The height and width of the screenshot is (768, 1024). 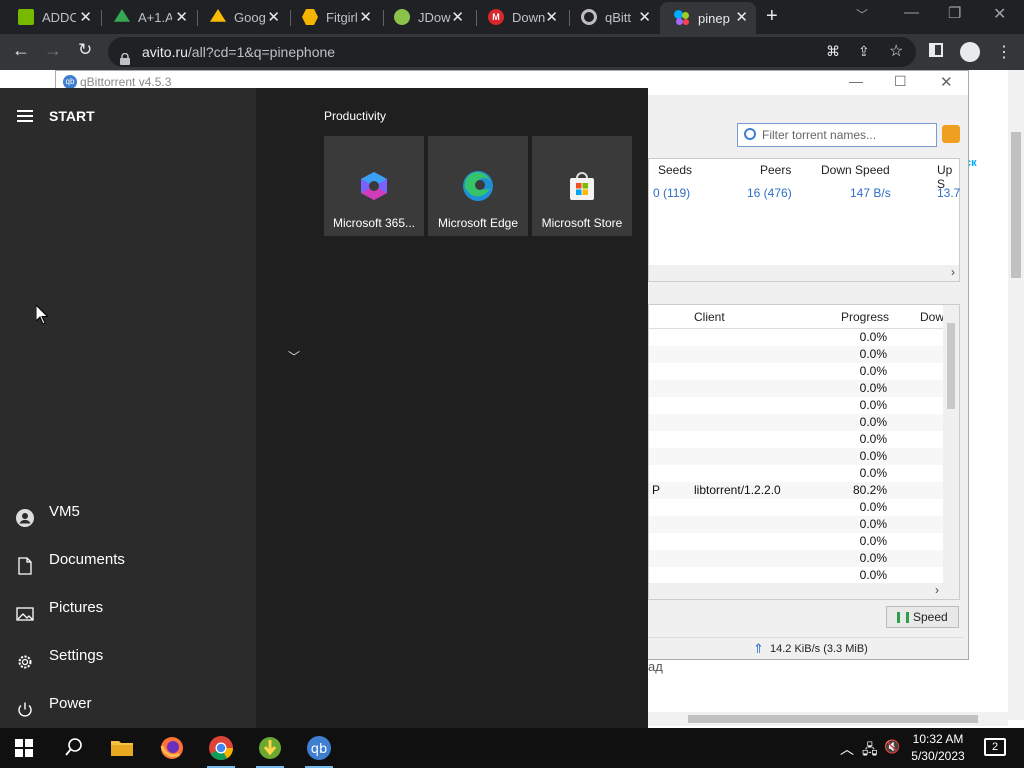 I want to click on tile-microsoft-store: Microsoft Store, so click(x=582, y=186).